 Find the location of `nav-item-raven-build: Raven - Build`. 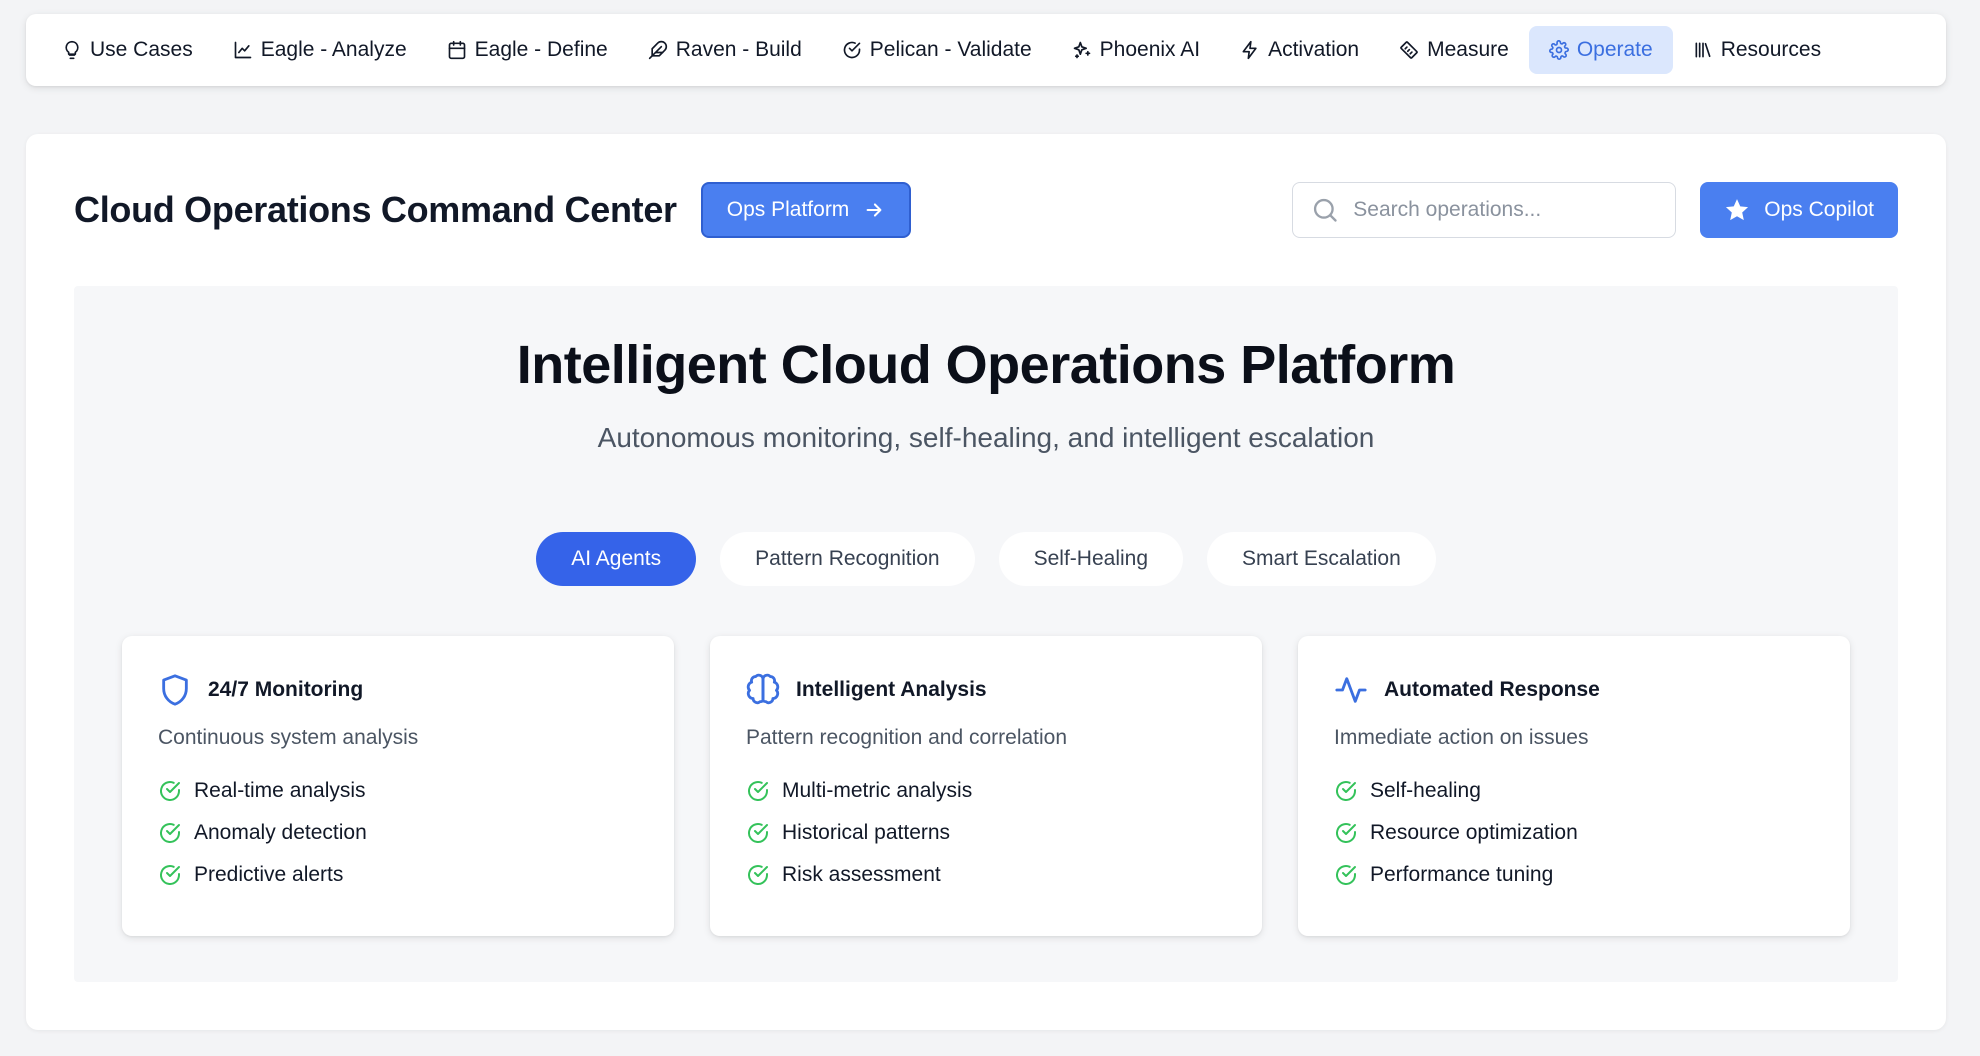

nav-item-raven-build: Raven - Build is located at coordinates (725, 50).